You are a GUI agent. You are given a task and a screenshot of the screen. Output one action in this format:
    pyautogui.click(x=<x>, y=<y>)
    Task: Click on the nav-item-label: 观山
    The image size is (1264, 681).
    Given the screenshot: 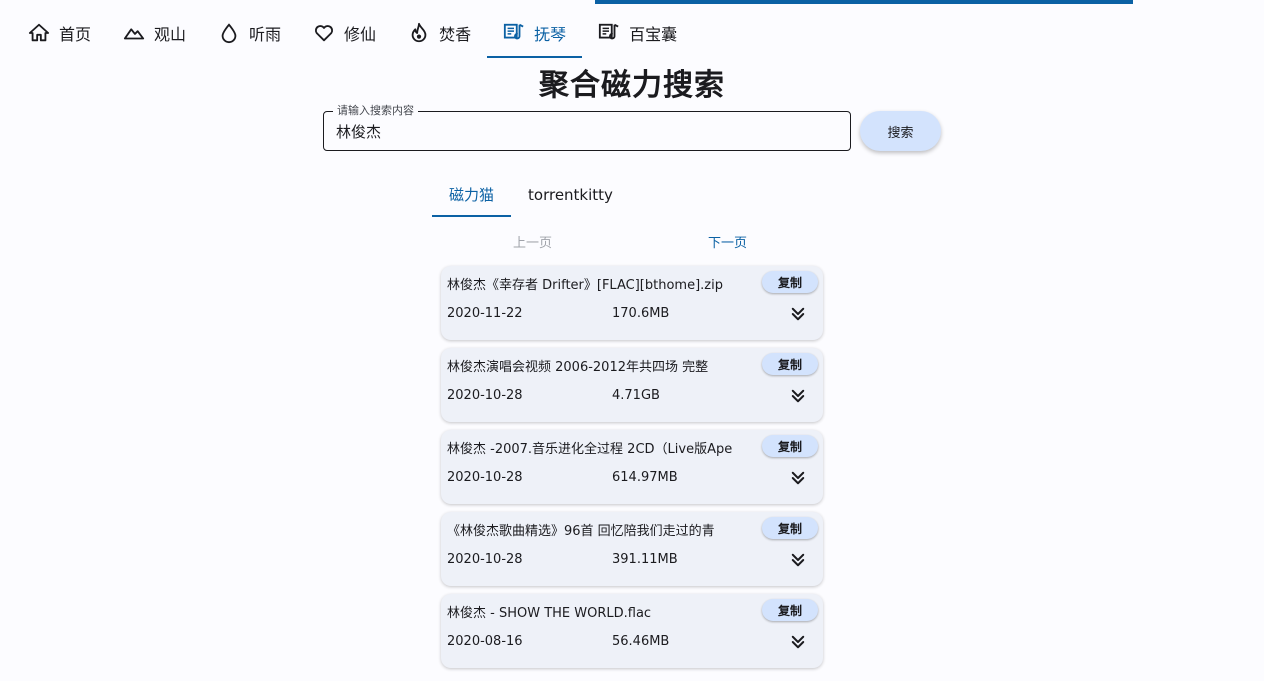 What is the action you would take?
    pyautogui.click(x=170, y=34)
    